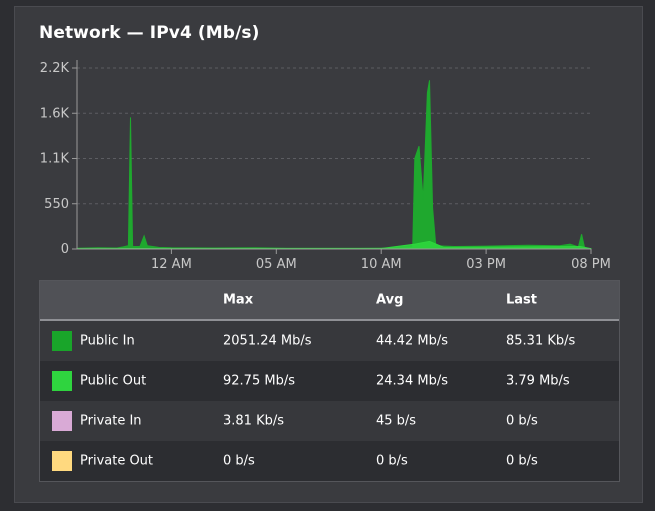 This screenshot has width=655, height=511. What do you see at coordinates (65, 249) in the screenshot?
I see `y-tick-label: 0` at bounding box center [65, 249].